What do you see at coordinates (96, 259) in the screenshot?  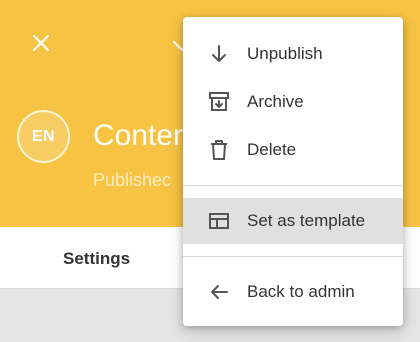 I see `tab-settings: Settings` at bounding box center [96, 259].